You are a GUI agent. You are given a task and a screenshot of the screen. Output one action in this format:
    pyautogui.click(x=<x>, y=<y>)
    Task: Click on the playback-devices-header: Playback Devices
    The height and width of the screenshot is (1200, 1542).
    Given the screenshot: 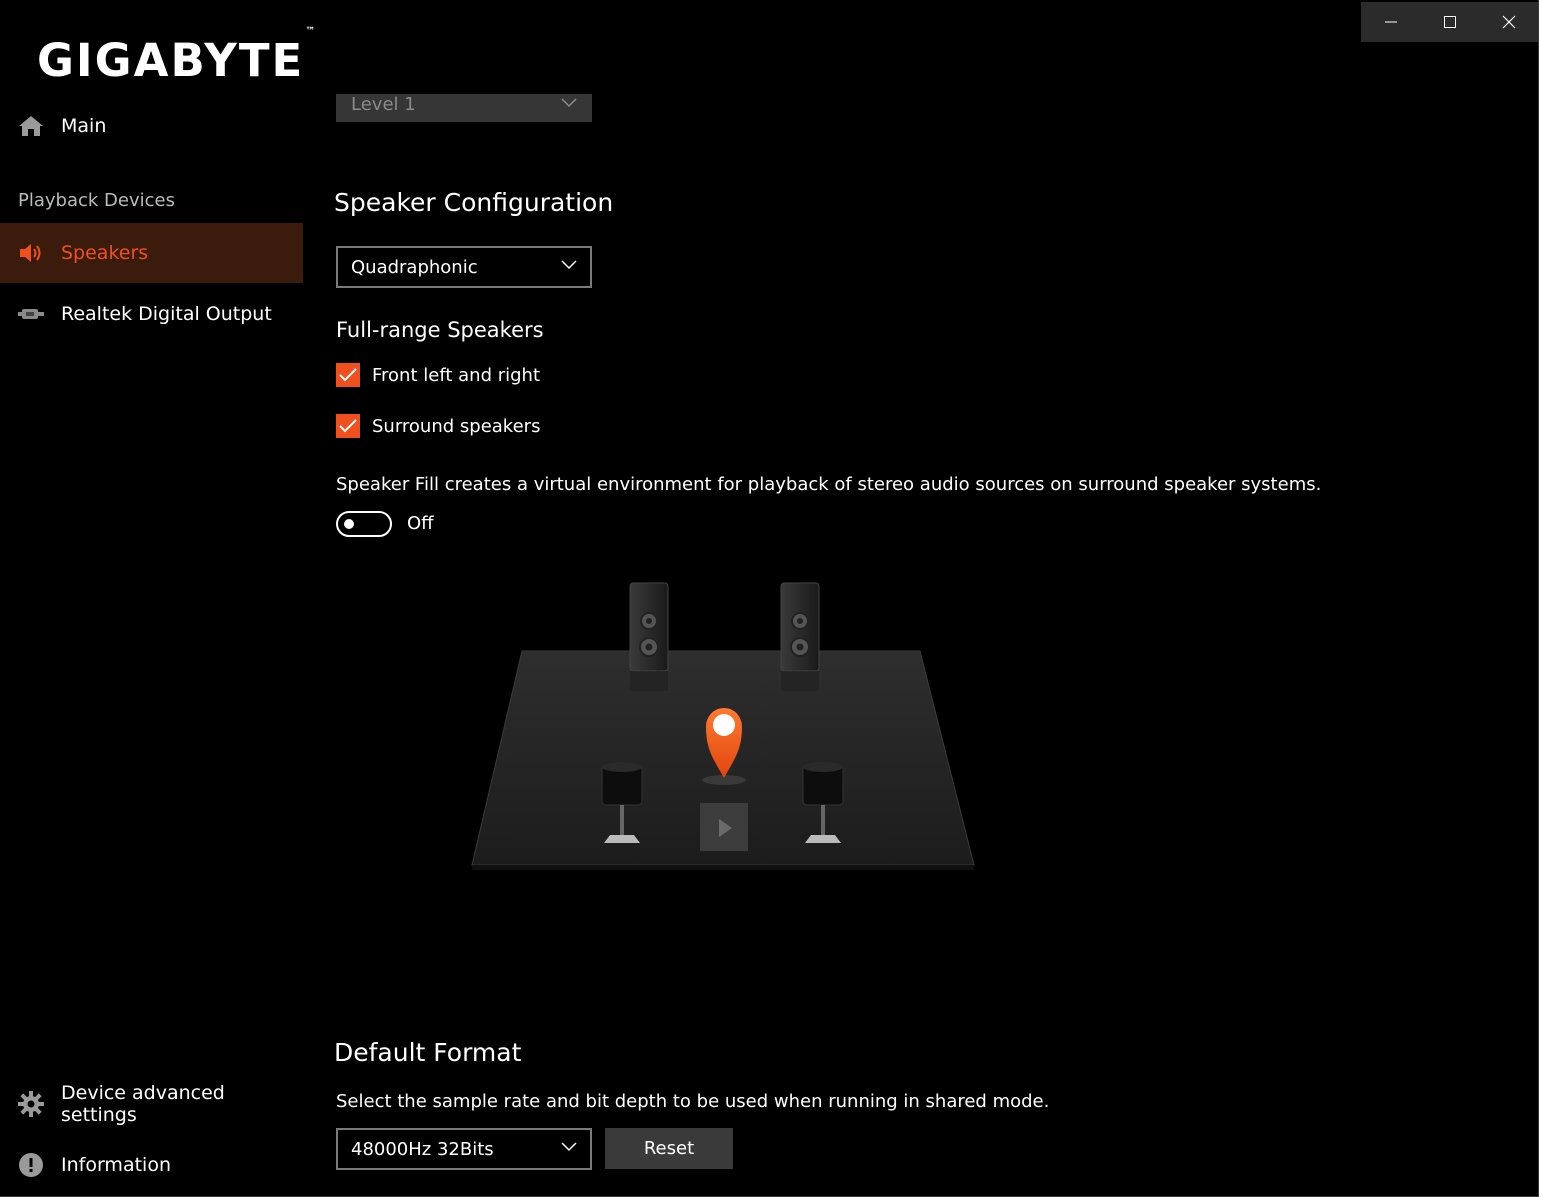 What is the action you would take?
    pyautogui.click(x=96, y=200)
    